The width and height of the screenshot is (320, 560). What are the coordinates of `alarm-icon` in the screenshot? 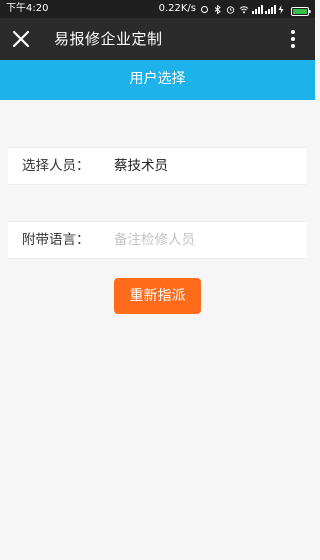 It's located at (230, 9).